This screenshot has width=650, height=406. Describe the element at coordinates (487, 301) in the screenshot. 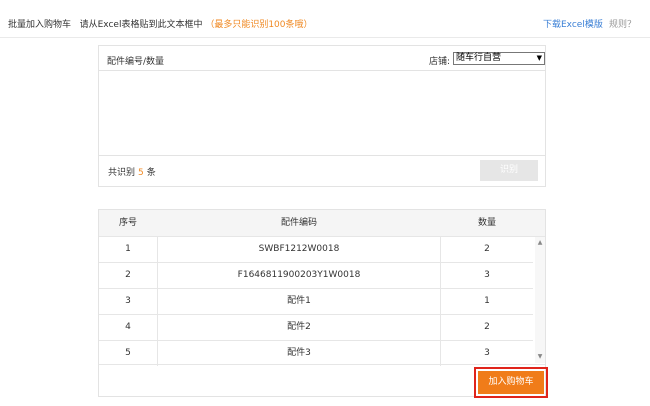

I see `row-quantity: 1` at that location.